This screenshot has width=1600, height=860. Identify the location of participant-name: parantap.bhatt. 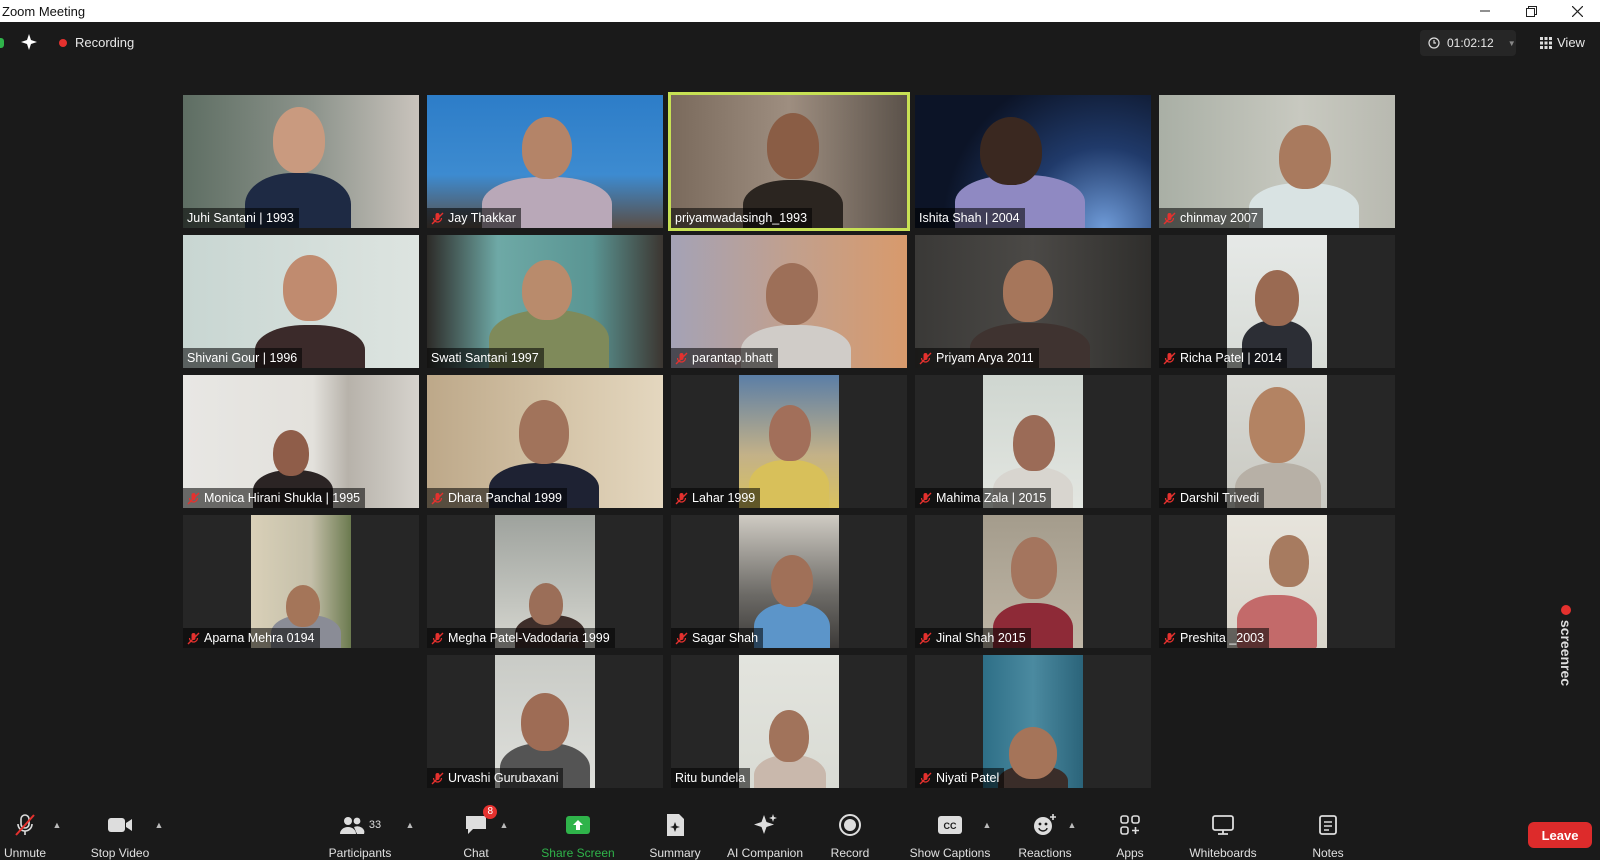
(732, 358).